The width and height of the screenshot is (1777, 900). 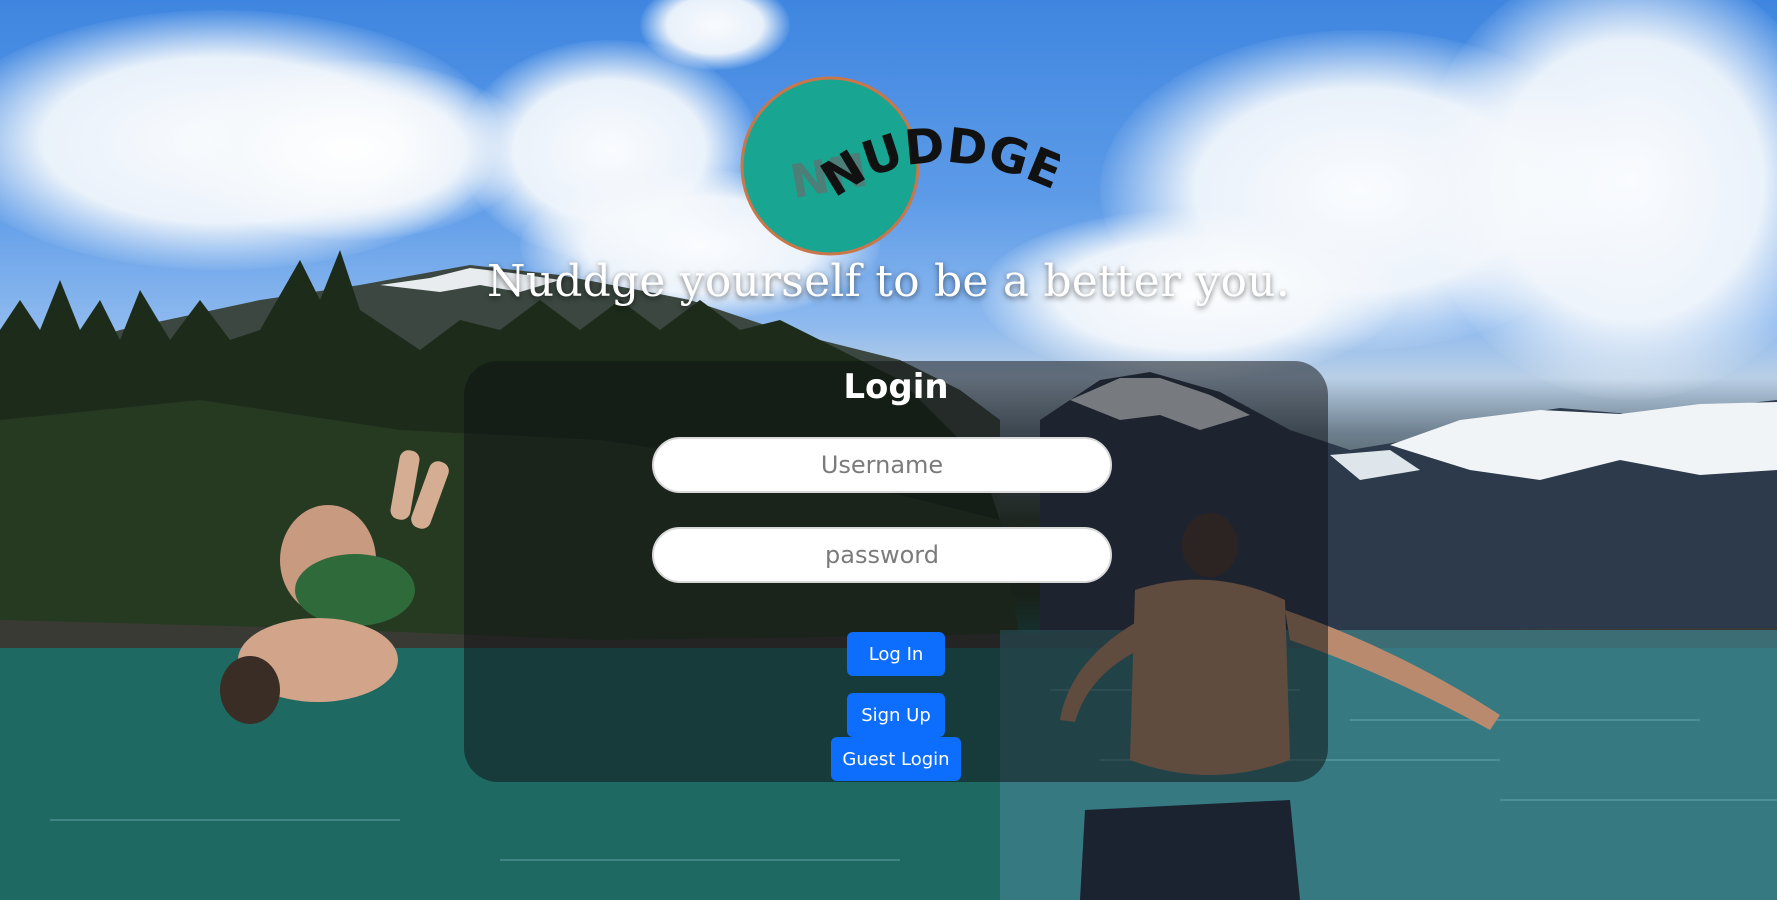 What do you see at coordinates (882, 465) in the screenshot?
I see `username-input` at bounding box center [882, 465].